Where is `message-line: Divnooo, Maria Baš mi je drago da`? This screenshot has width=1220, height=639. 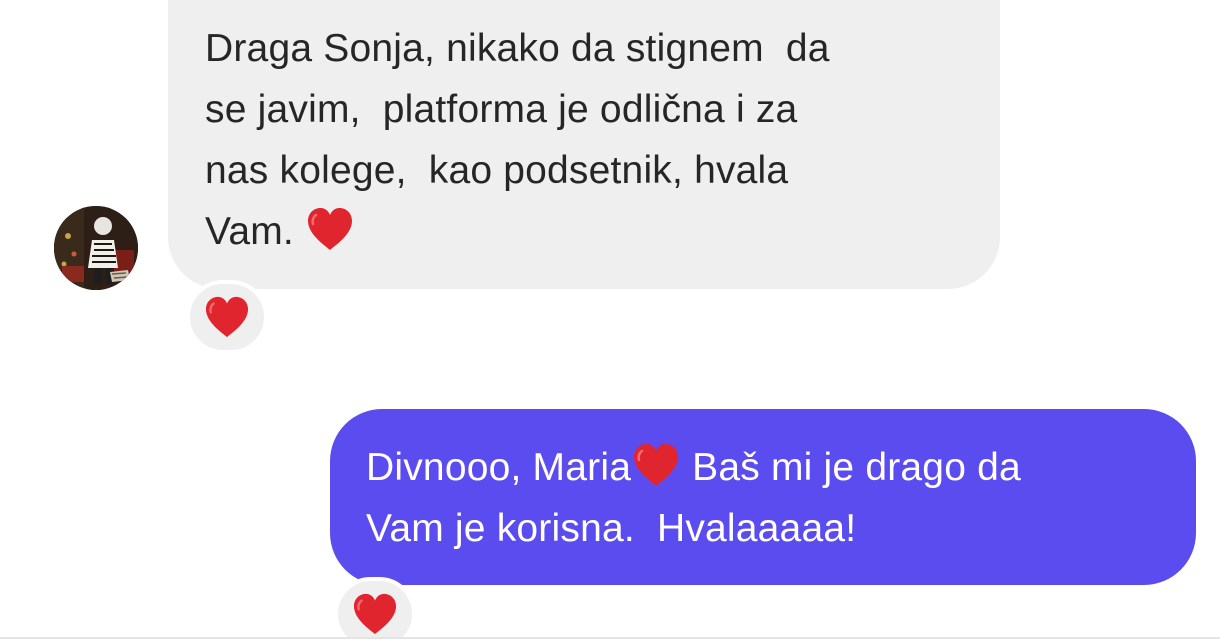
message-line: Divnooo, Maria Baš mi je drago da is located at coordinates (766, 467).